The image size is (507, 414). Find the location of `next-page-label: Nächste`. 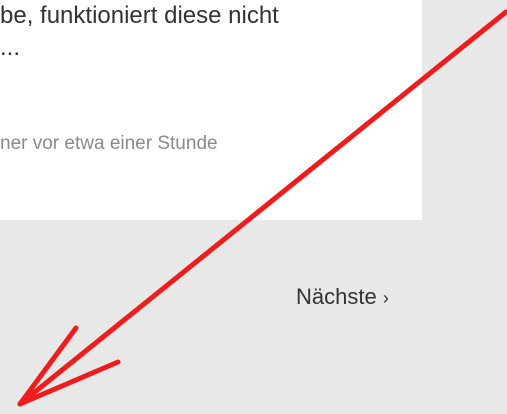

next-page-label: Nächste is located at coordinates (336, 296).